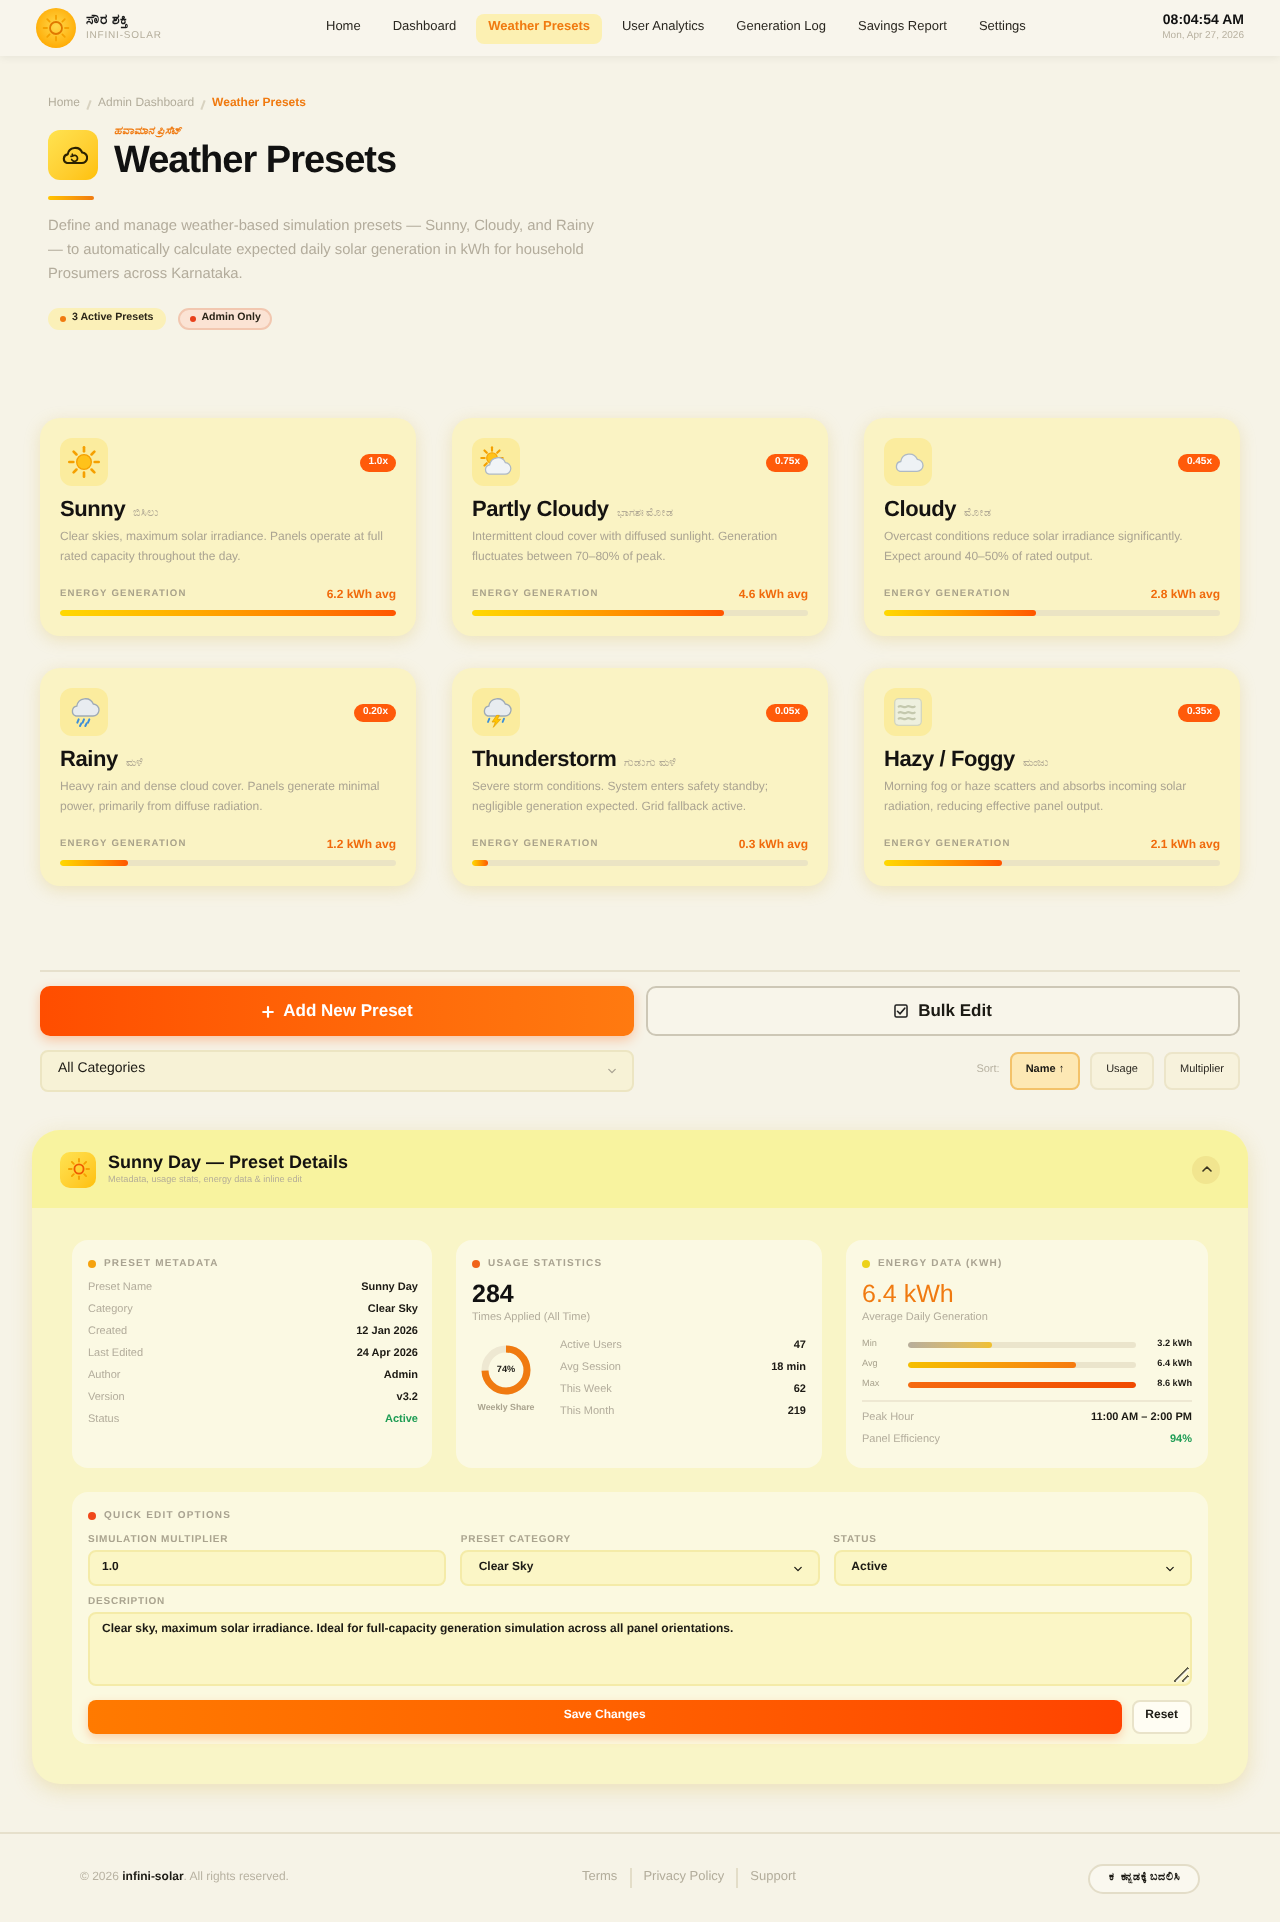 The image size is (1280, 1922). Describe the element at coordinates (908, 712) in the screenshot. I see `fog-icon` at that location.